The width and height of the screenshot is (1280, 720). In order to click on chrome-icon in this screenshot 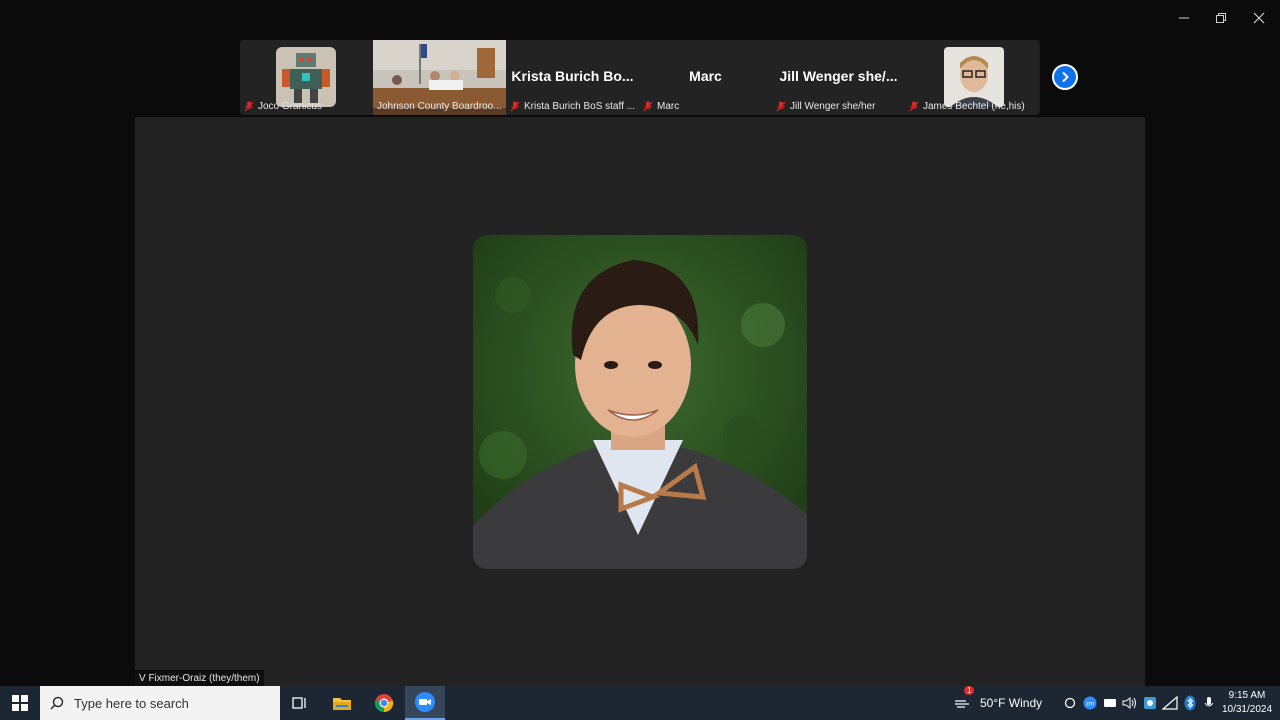, I will do `click(384, 703)`.